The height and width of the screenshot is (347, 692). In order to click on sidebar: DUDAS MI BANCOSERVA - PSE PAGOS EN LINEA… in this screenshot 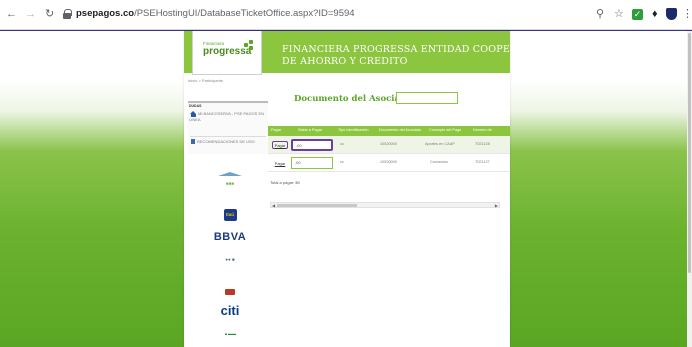, I will do `click(228, 127)`.